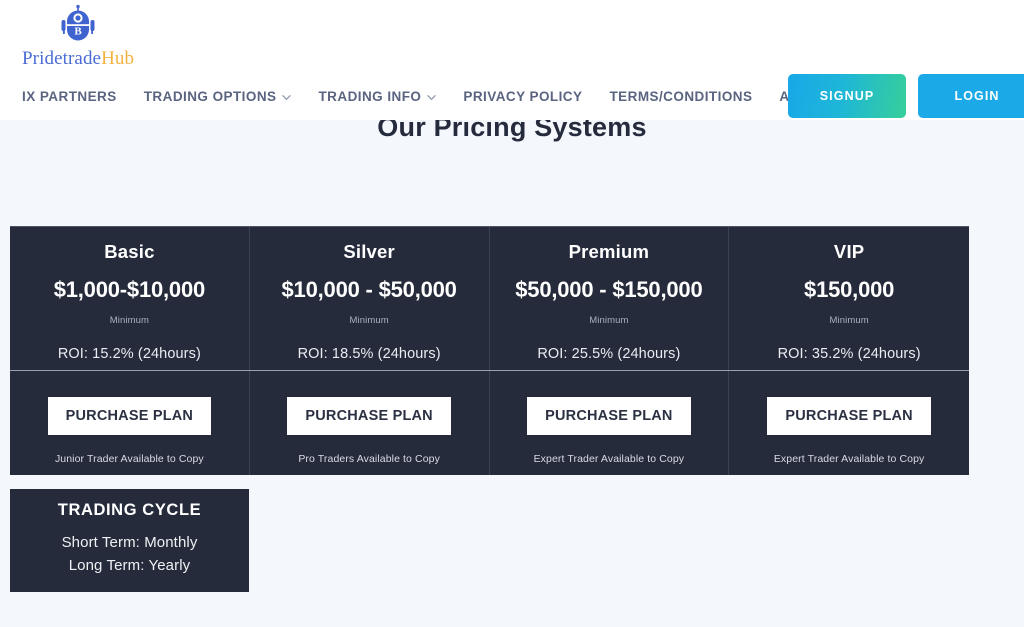 This screenshot has width=1024, height=627. What do you see at coordinates (369, 416) in the screenshot?
I see `purchase-plan-button-silver: PURCHASE PLAN` at bounding box center [369, 416].